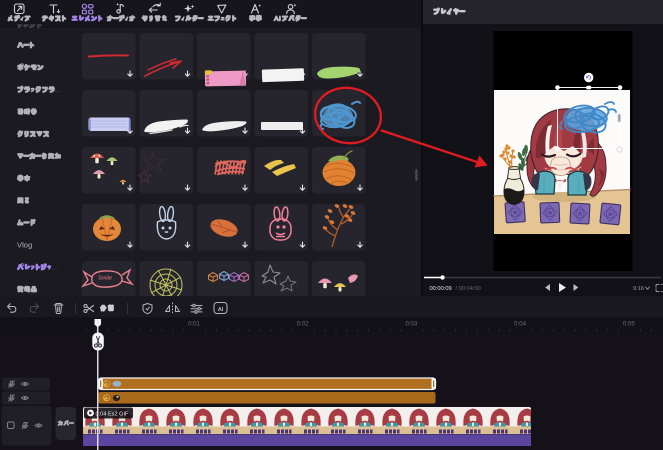 This screenshot has height=450, width=663. Describe the element at coordinates (441, 289) in the screenshot. I see `svg-text: 00:00:09` at that location.